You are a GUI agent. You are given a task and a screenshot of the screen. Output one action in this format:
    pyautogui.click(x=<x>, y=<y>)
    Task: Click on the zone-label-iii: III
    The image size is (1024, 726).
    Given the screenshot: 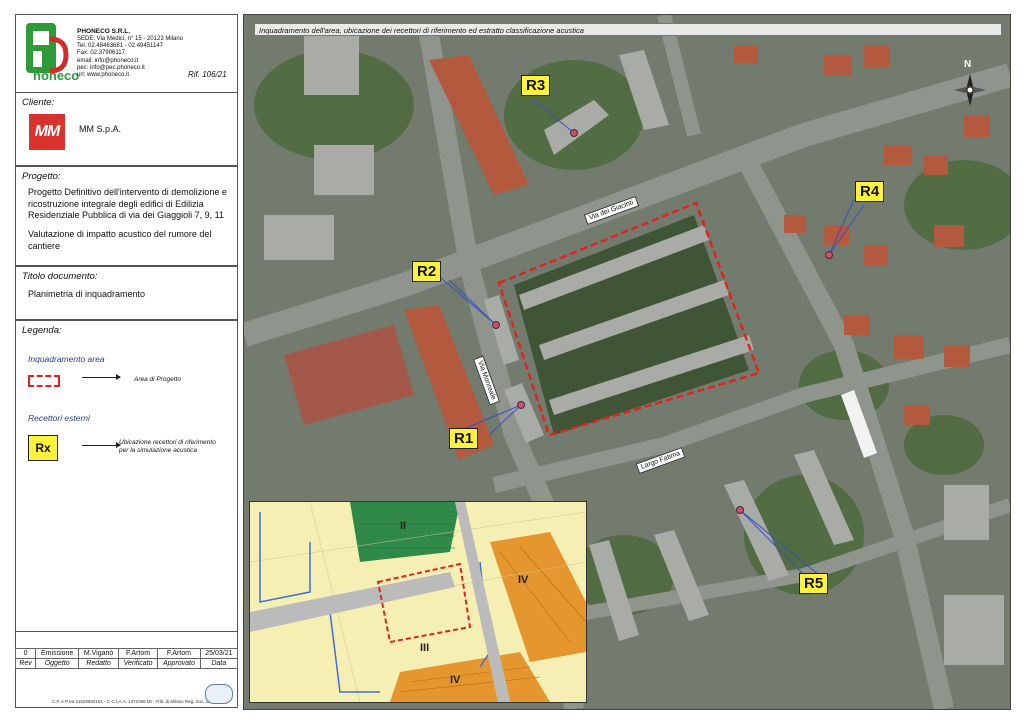 What is the action you would take?
    pyautogui.click(x=425, y=648)
    